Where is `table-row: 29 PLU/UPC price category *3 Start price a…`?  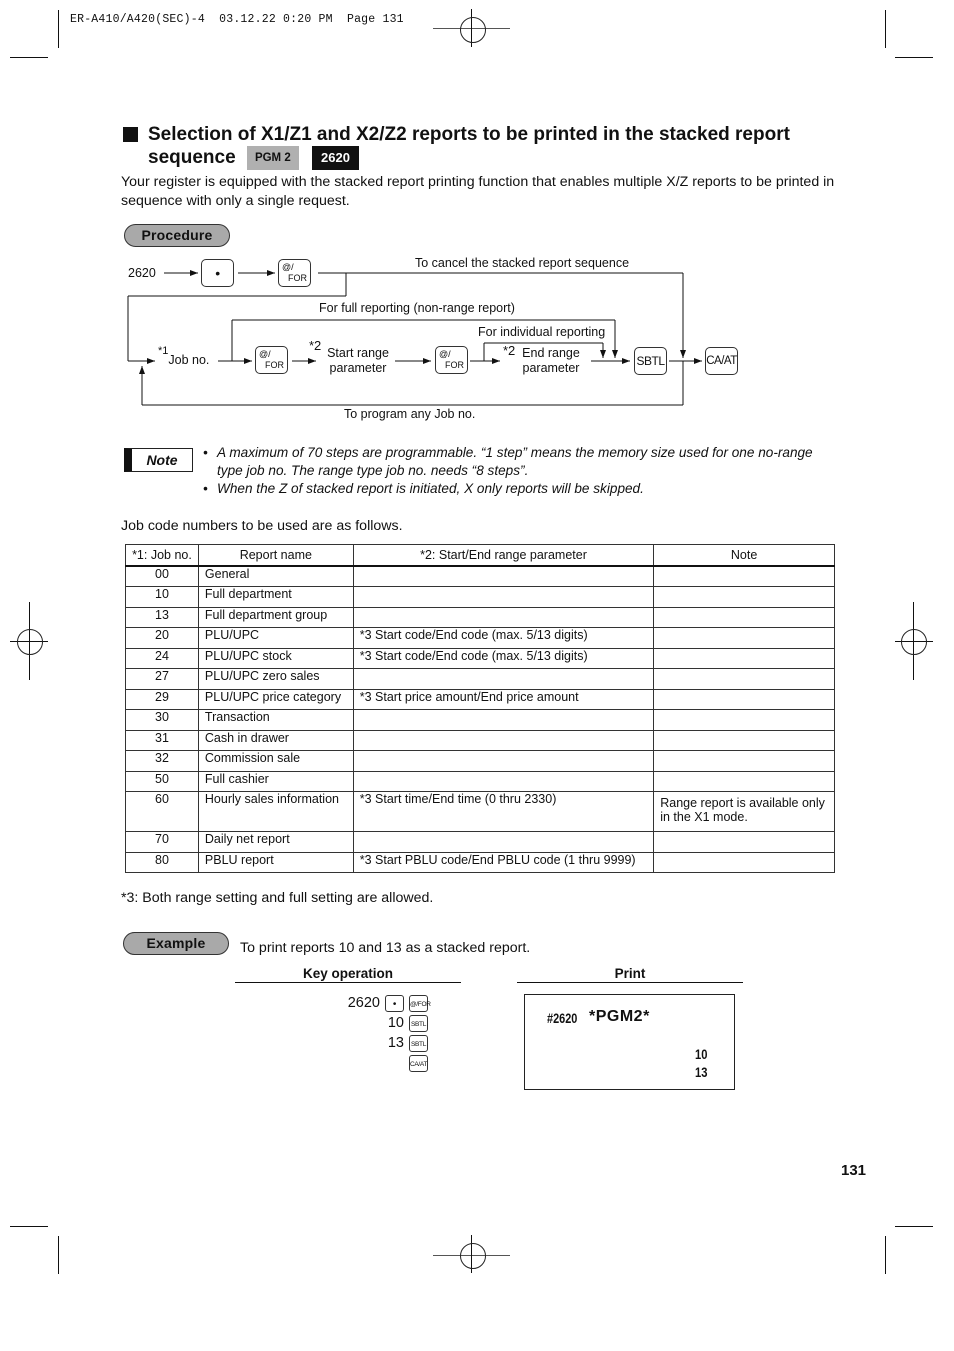 table-row: 29 PLU/UPC price category *3 Start price a… is located at coordinates (480, 699).